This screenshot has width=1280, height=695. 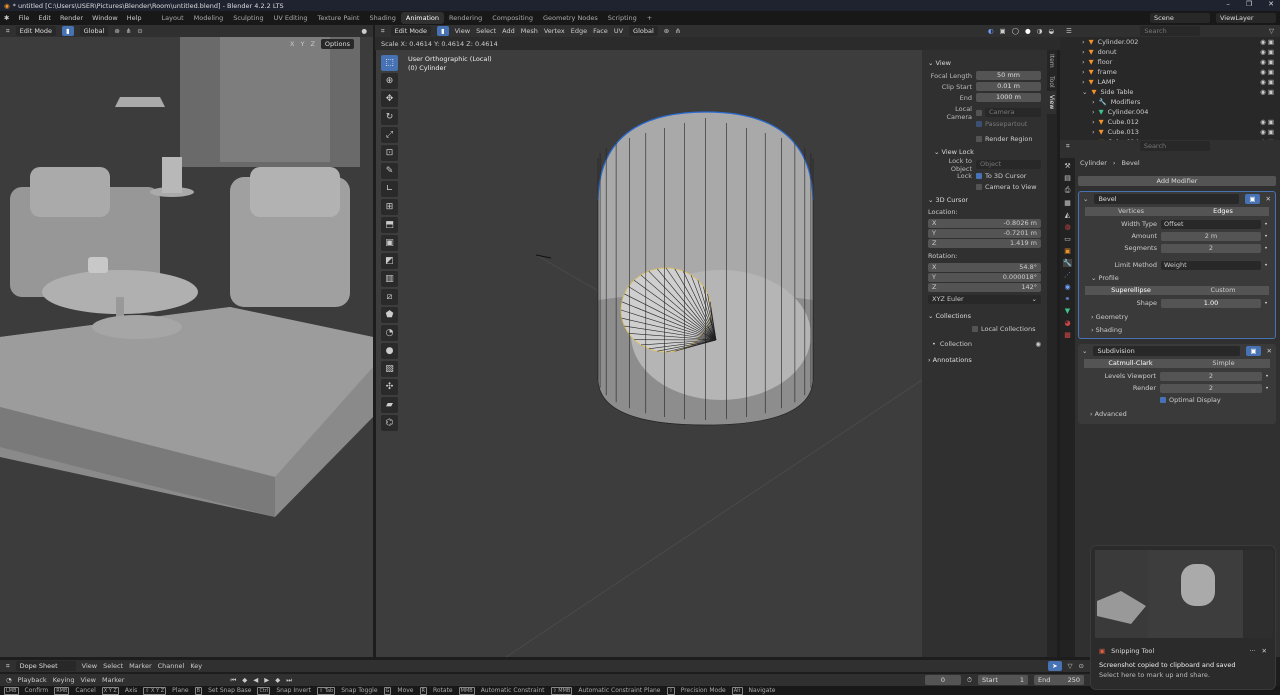 I want to click on passepartout-checkbox, so click(x=979, y=123).